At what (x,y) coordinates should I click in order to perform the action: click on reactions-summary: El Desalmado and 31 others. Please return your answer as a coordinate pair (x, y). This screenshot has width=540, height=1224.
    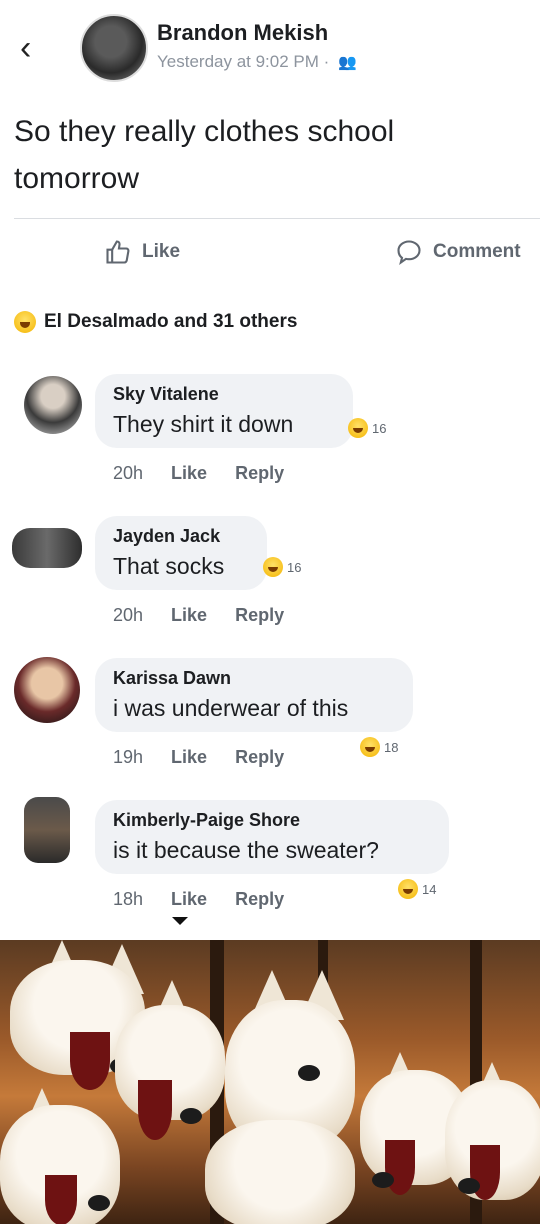
    Looking at the image, I should click on (155, 322).